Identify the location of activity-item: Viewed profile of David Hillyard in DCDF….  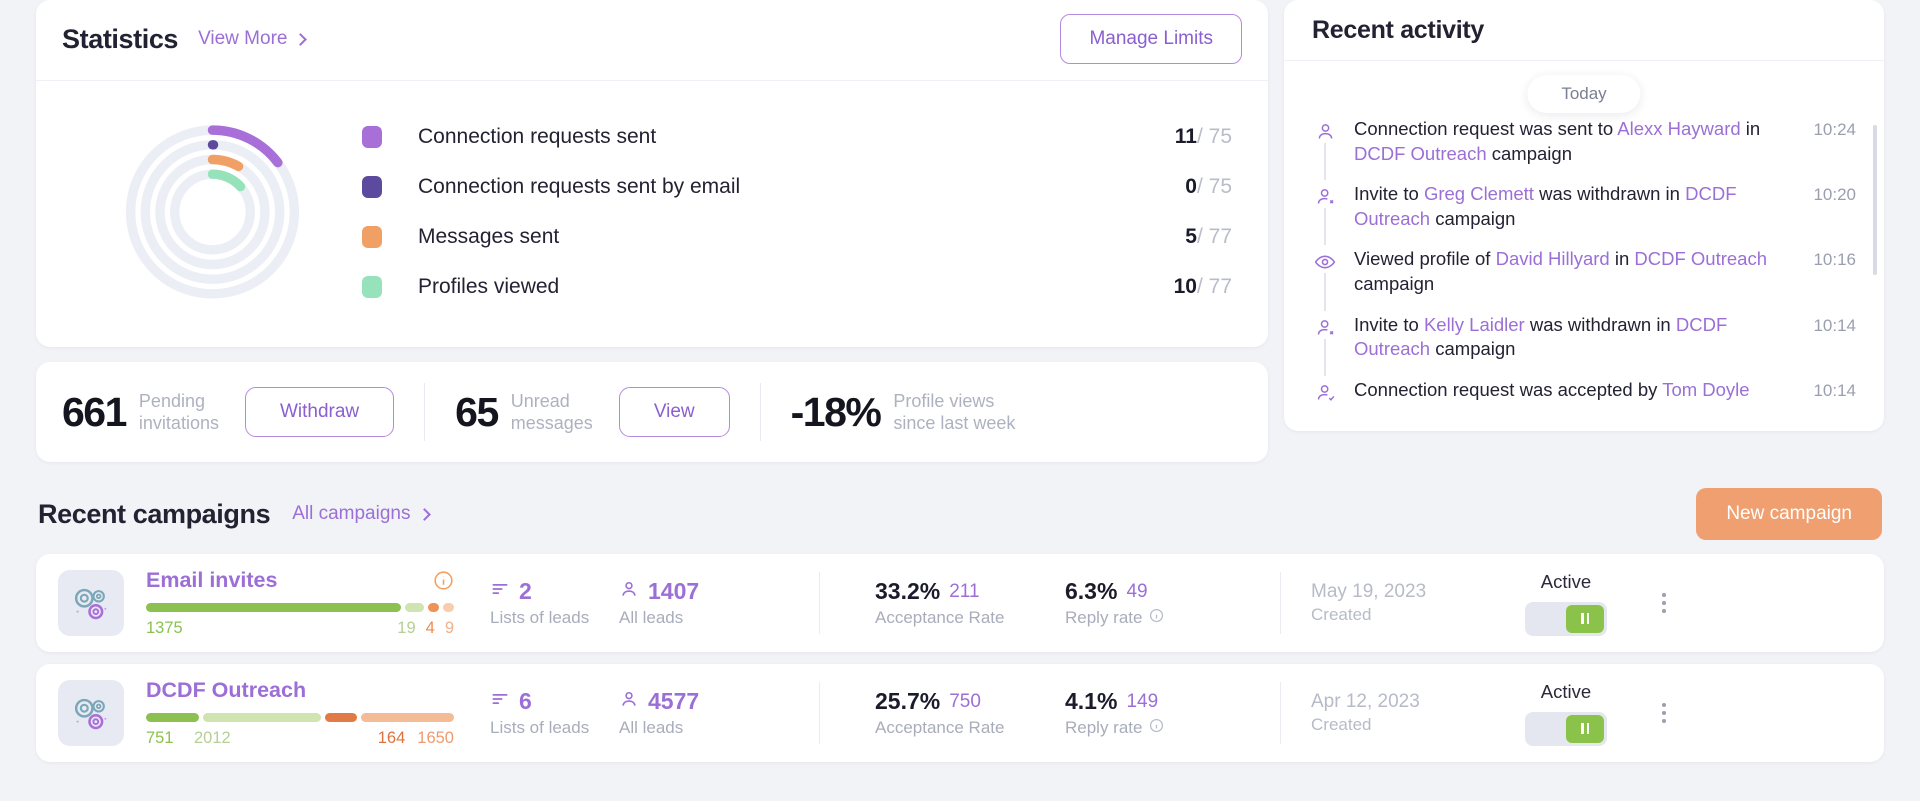
(1584, 273).